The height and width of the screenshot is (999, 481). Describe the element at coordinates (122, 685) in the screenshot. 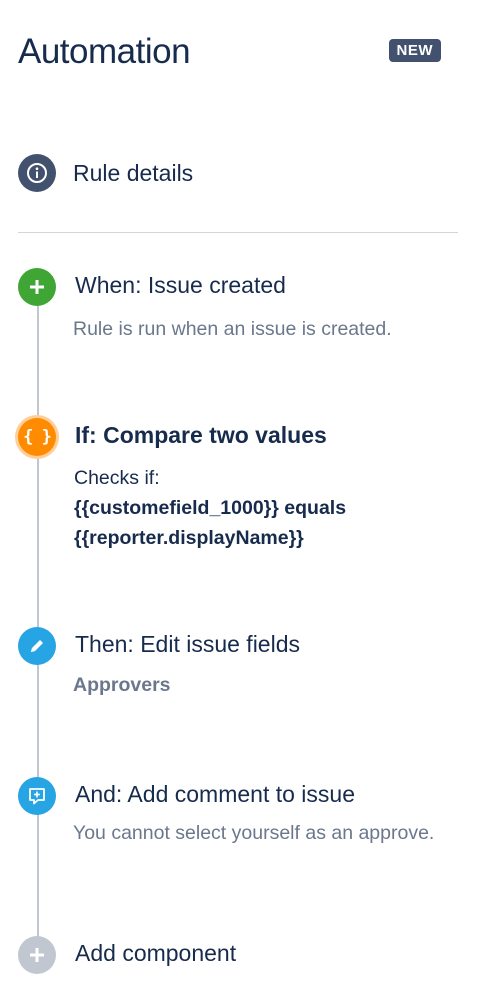

I see `action-description-edit-fields: Approvers` at that location.